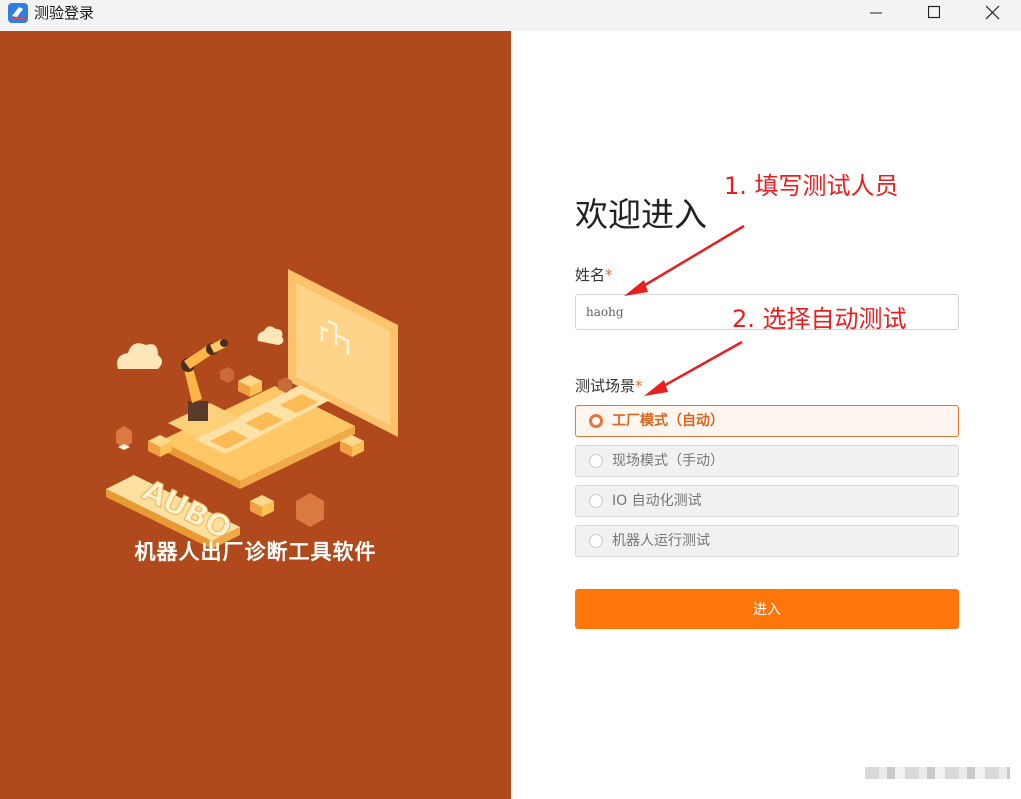  What do you see at coordinates (937, 773) in the screenshot?
I see `blurred-watermark` at bounding box center [937, 773].